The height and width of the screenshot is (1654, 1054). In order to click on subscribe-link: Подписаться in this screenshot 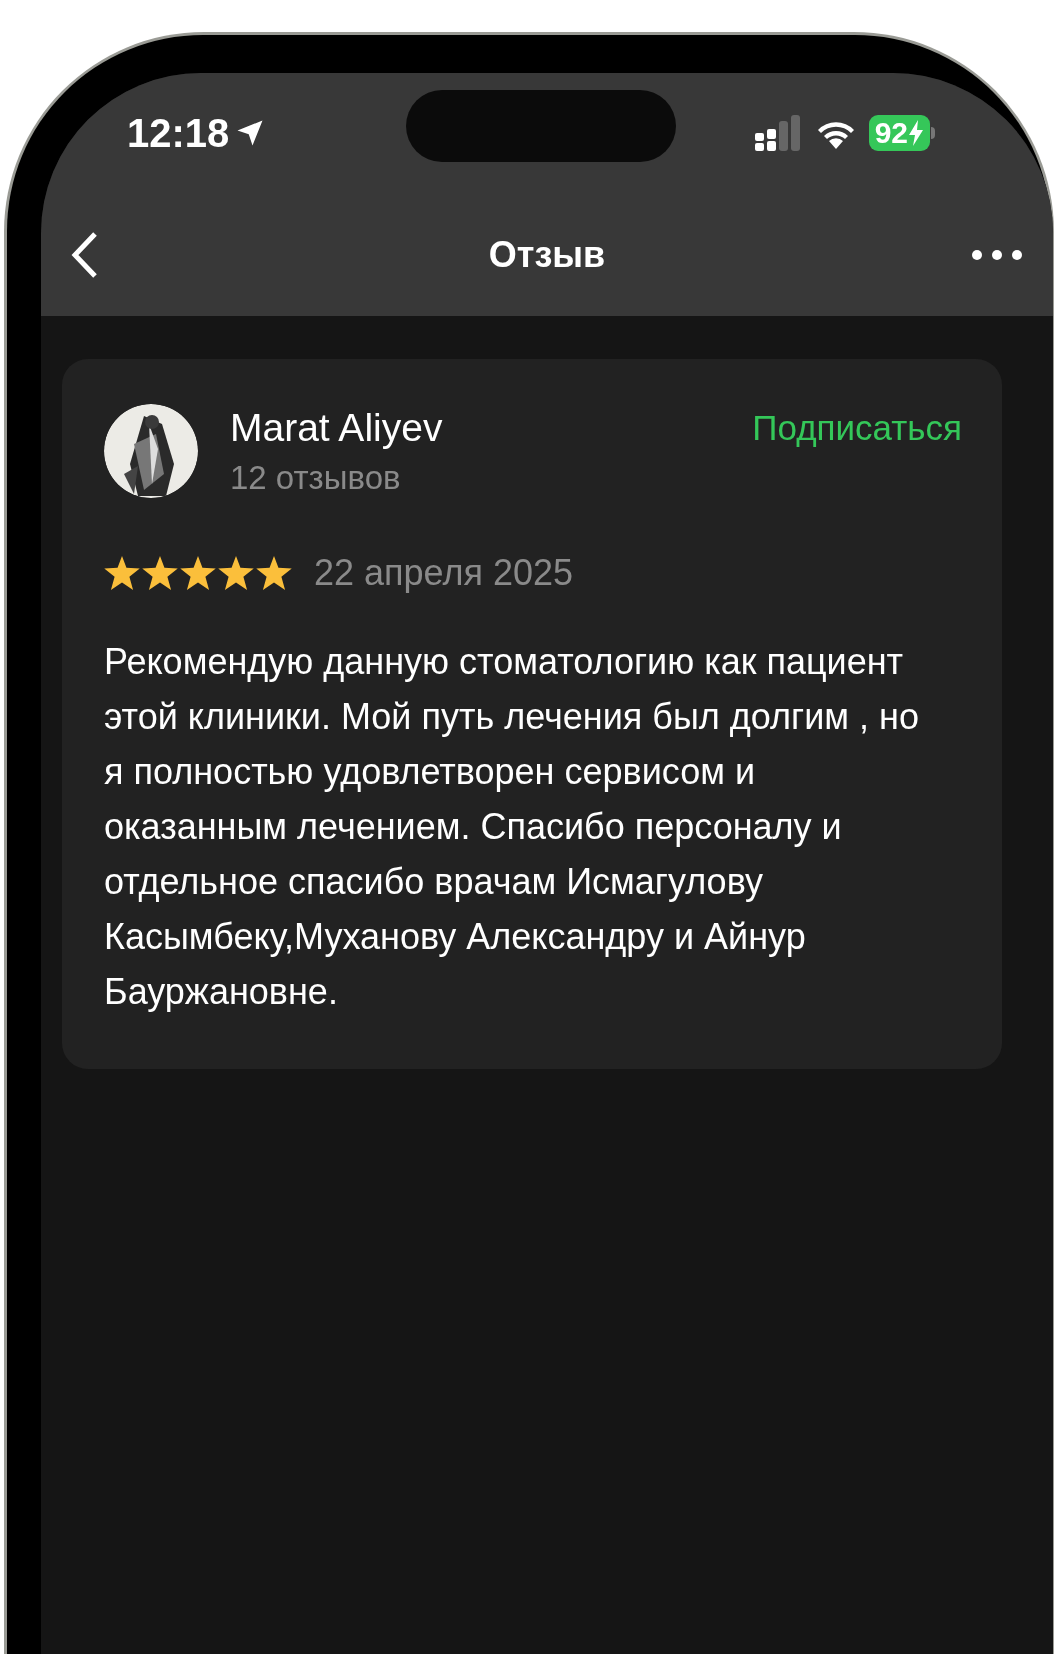, I will do `click(857, 428)`.